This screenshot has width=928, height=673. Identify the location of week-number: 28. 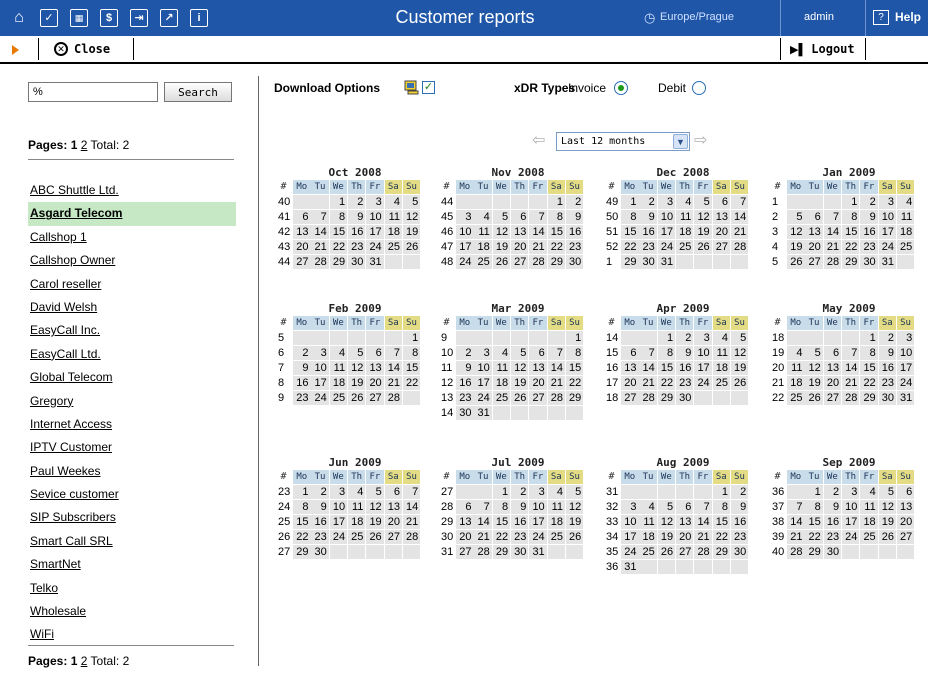
(446, 507).